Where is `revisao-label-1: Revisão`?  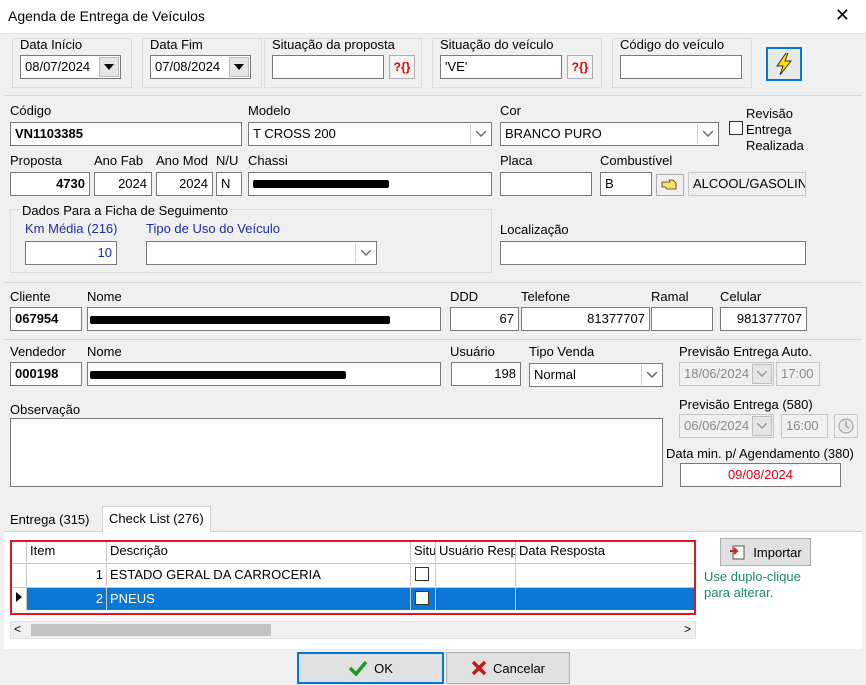
revisao-label-1: Revisão is located at coordinates (769, 113).